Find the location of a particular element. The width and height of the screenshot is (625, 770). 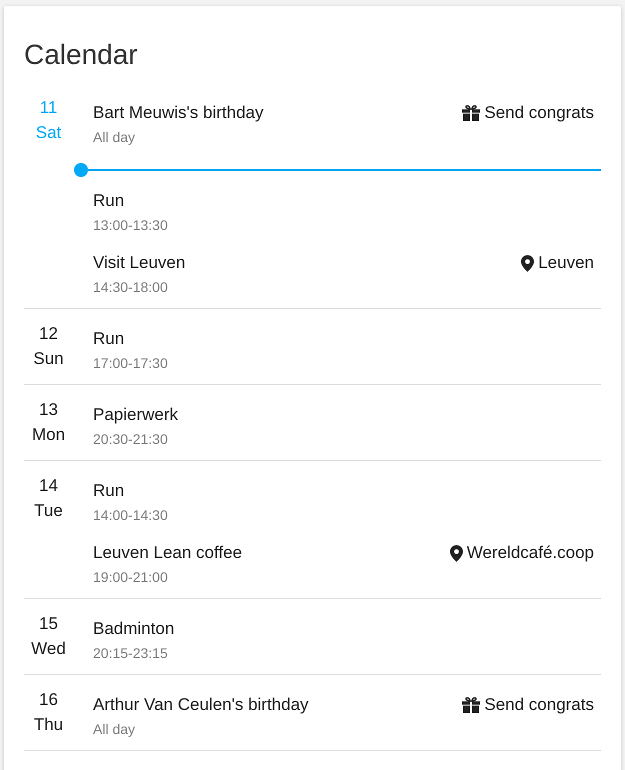

weekday-label: Sun is located at coordinates (48, 359).